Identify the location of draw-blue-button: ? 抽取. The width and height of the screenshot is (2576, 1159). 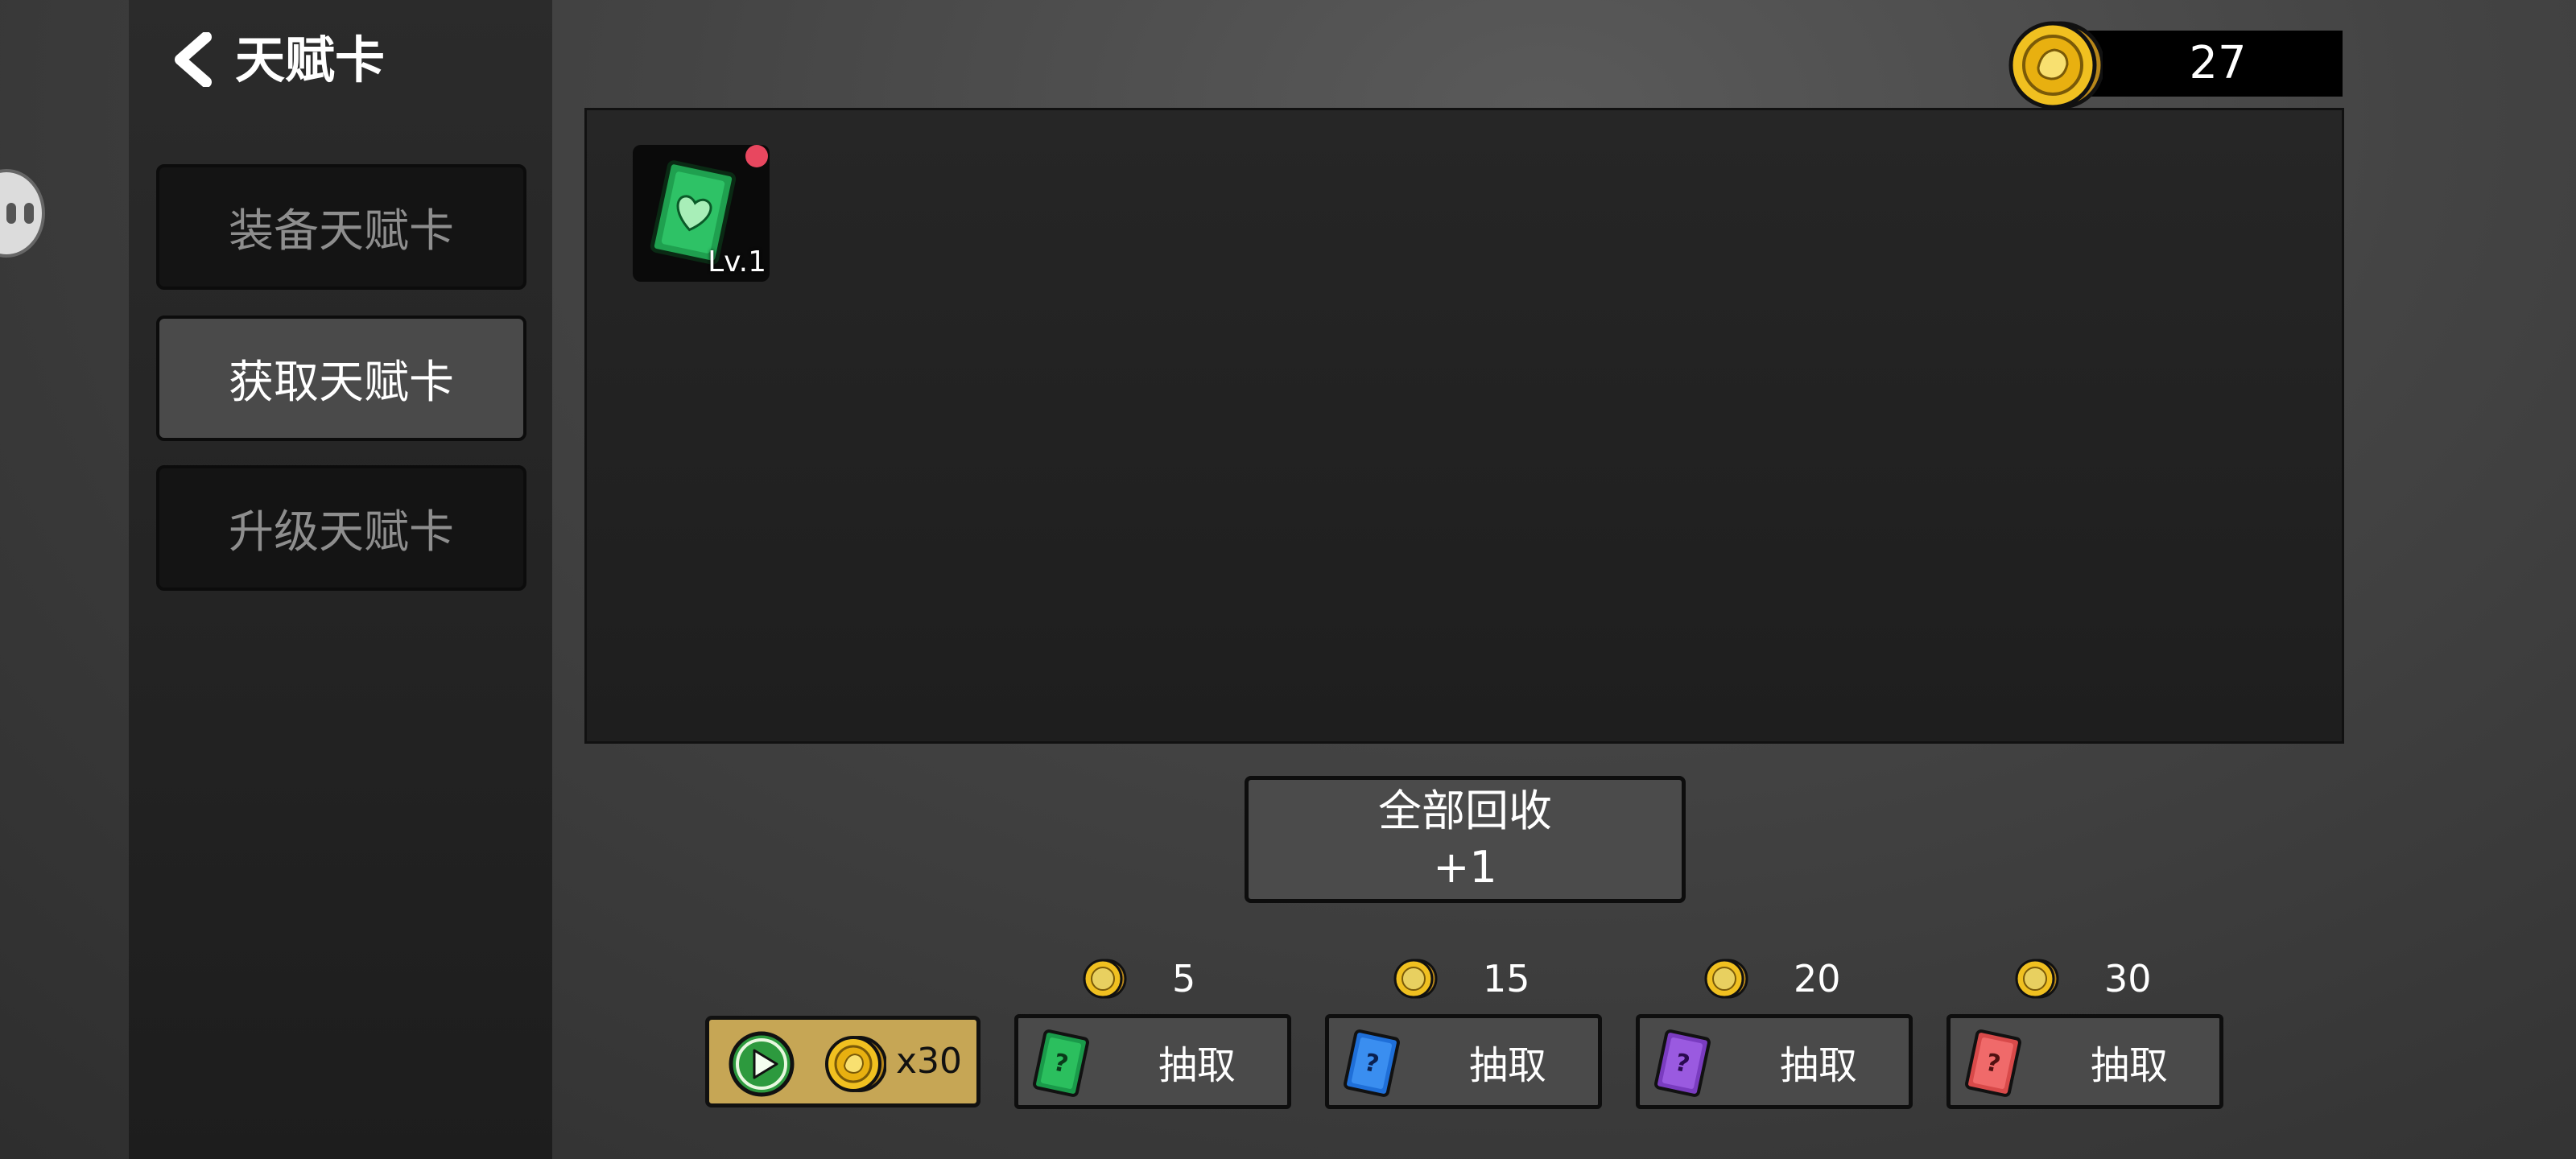
(1463, 1061).